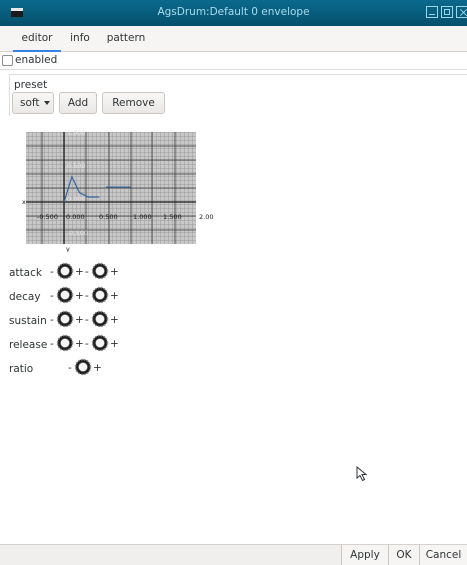 This screenshot has width=467, height=565. I want to click on x-tick-label: 0.500, so click(108, 217).